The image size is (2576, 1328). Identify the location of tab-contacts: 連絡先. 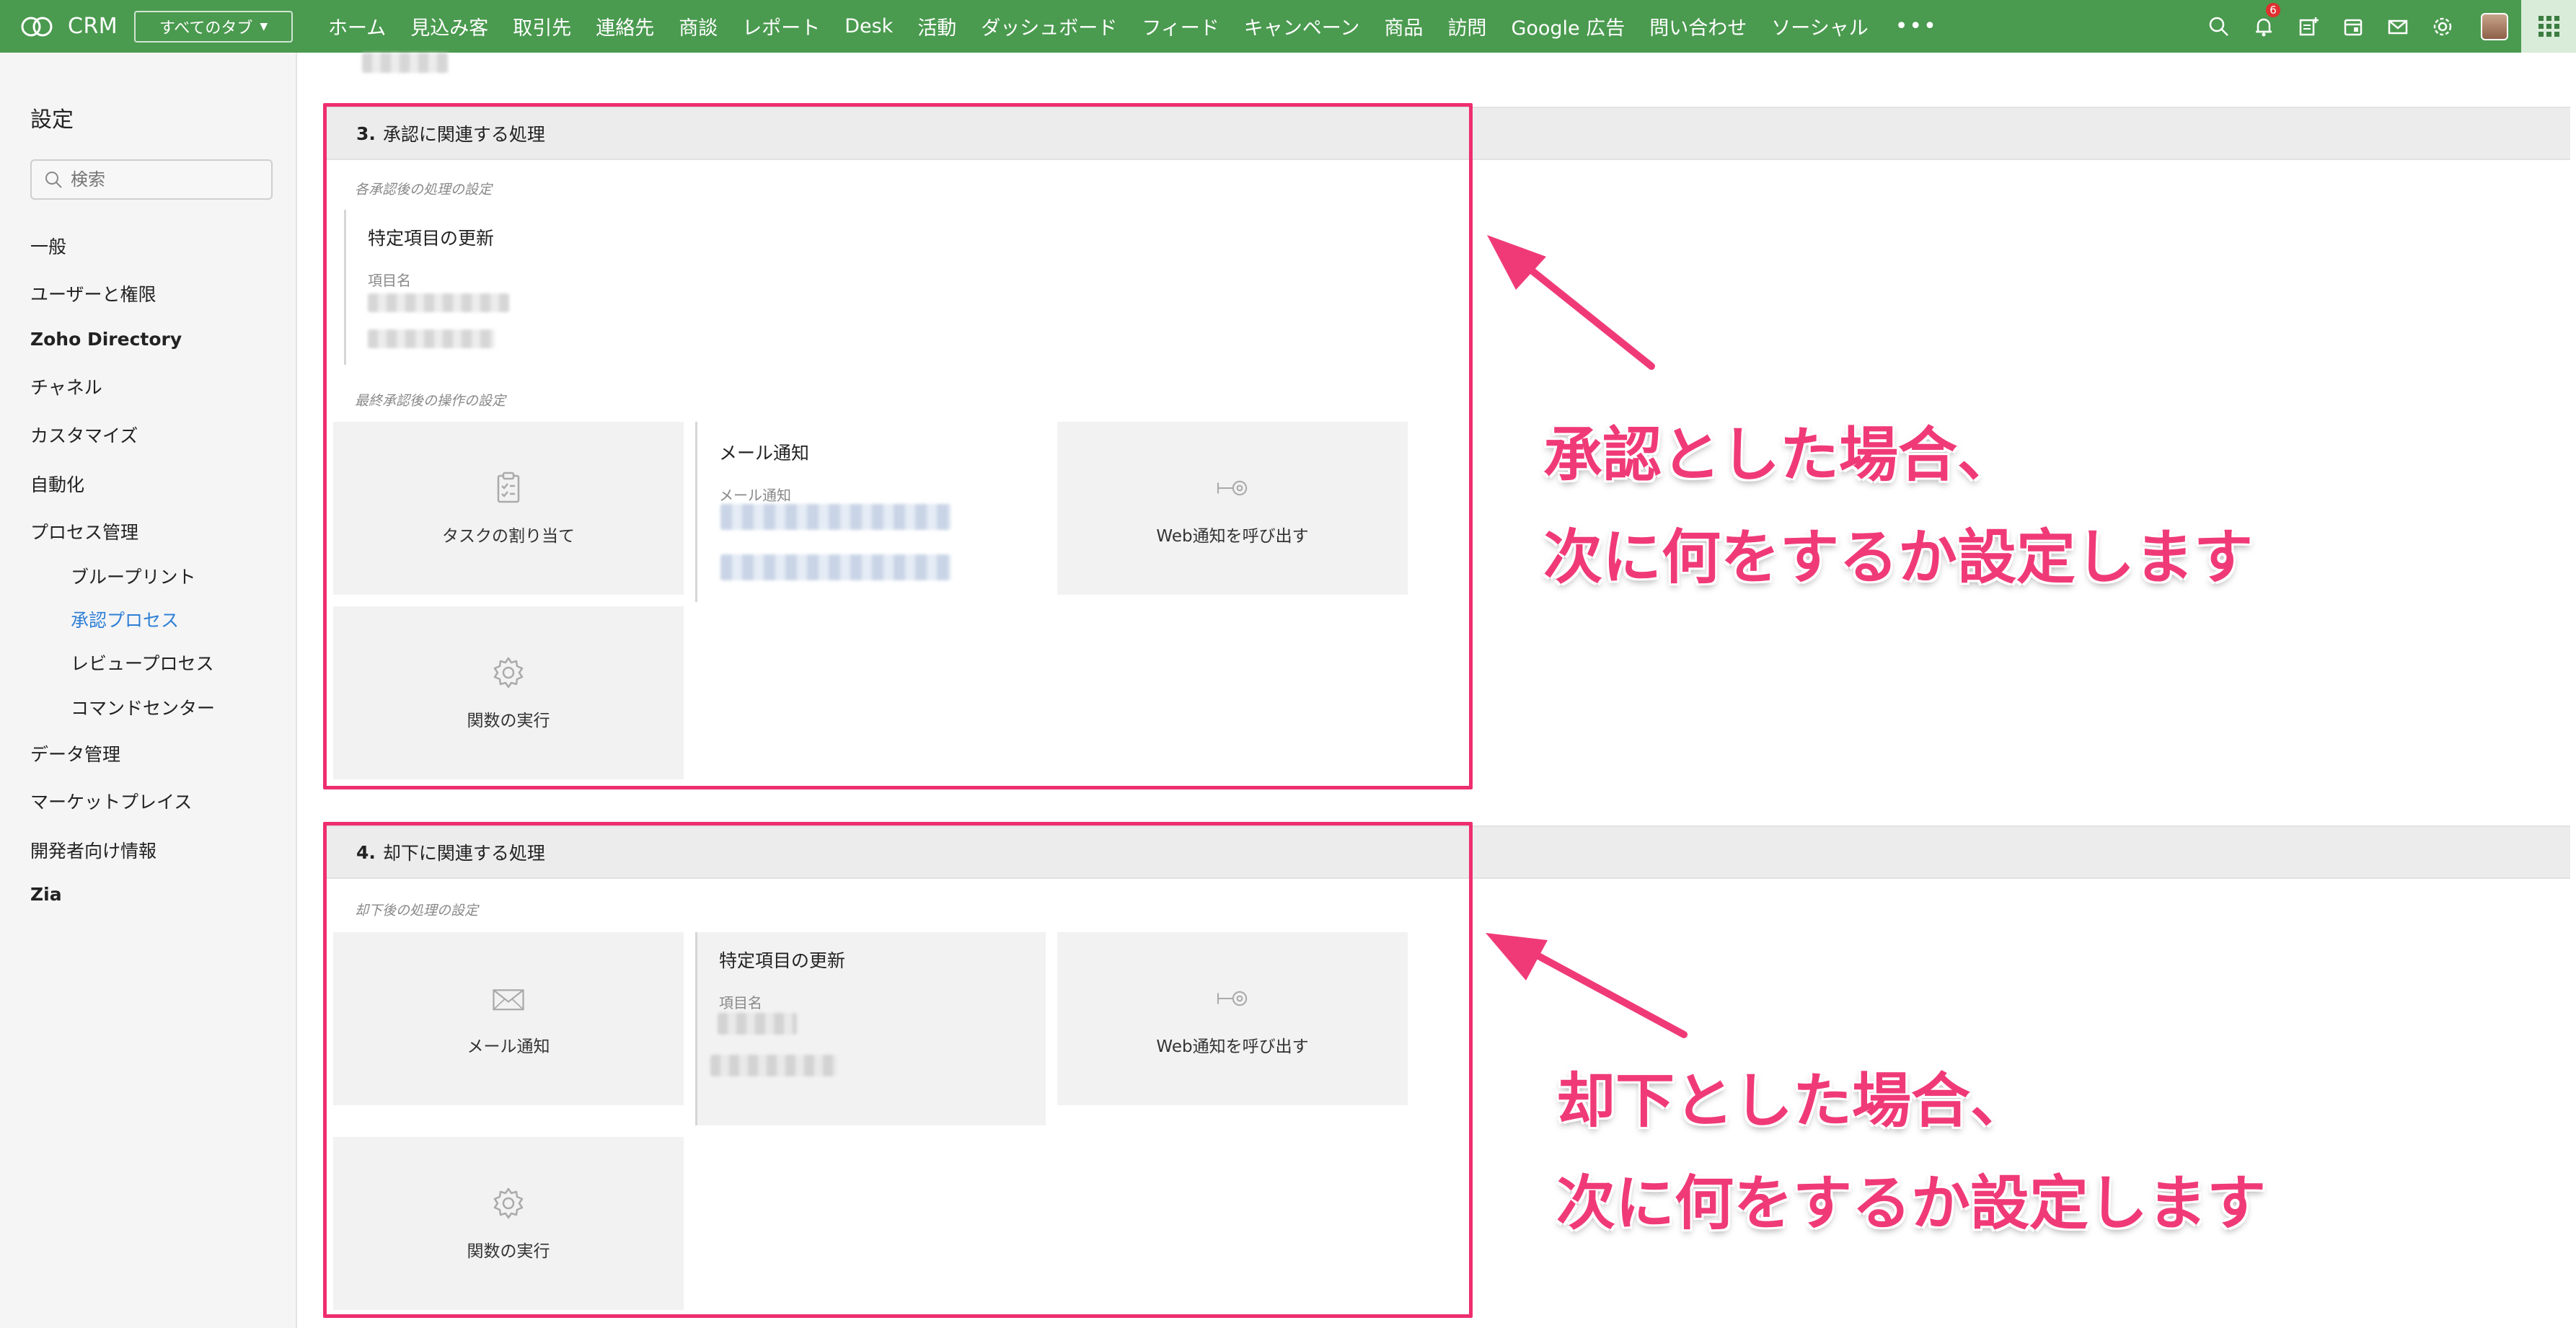
(624, 26).